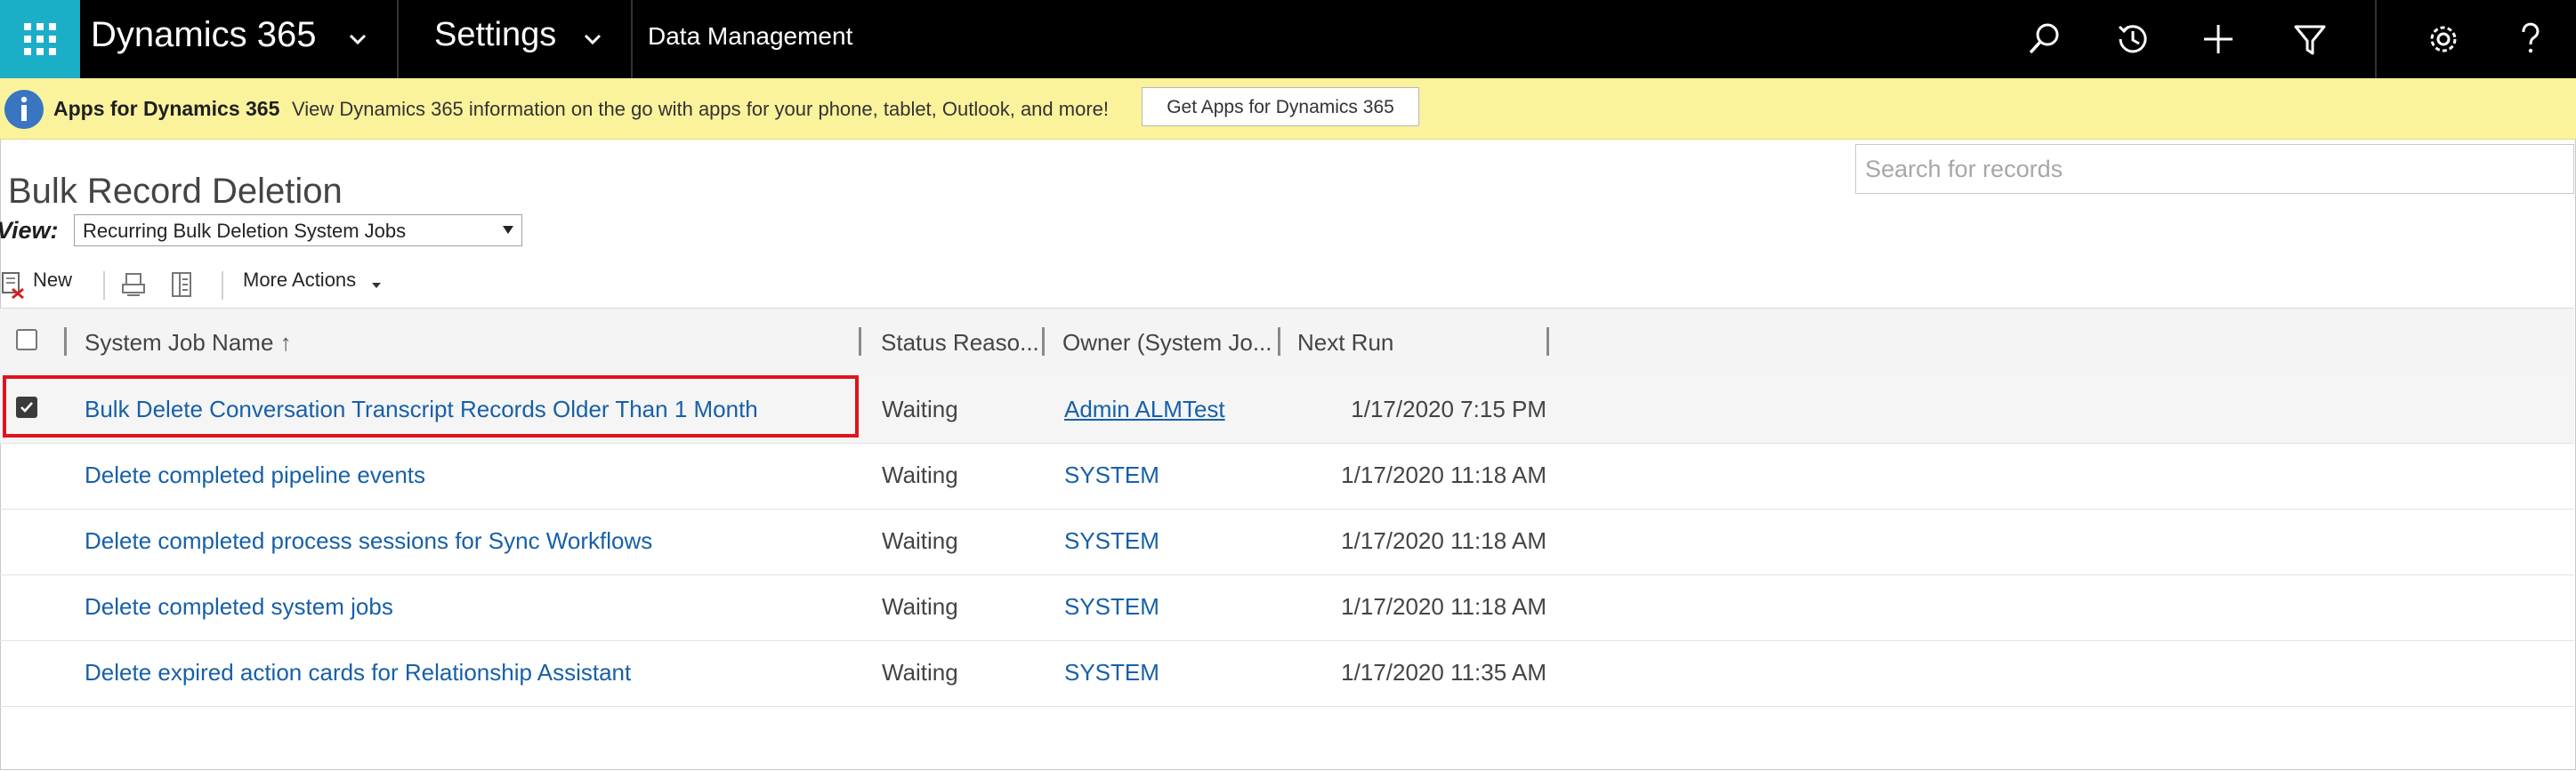 Image resolution: width=2576 pixels, height=771 pixels. I want to click on print-icon, so click(133, 284).